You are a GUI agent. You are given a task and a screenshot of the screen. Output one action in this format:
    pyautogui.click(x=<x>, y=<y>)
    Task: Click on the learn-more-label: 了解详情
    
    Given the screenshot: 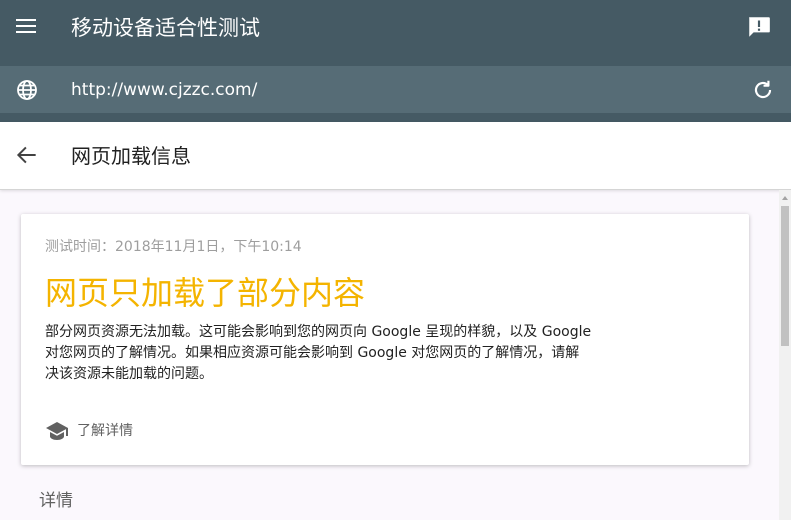 What is the action you would take?
    pyautogui.click(x=105, y=431)
    